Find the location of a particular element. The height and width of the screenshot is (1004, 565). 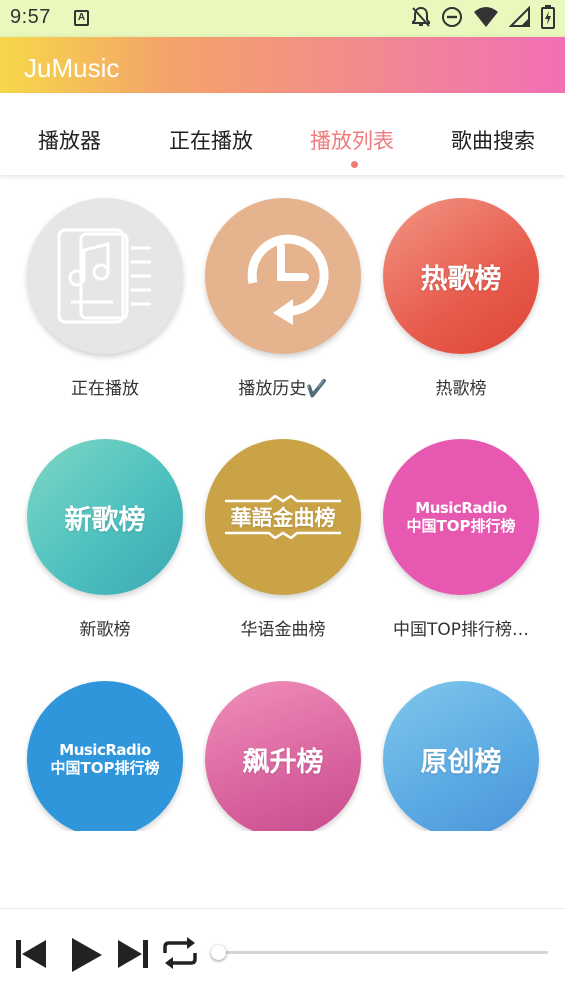

grid-item-label: 正在播放 is located at coordinates (105, 389).